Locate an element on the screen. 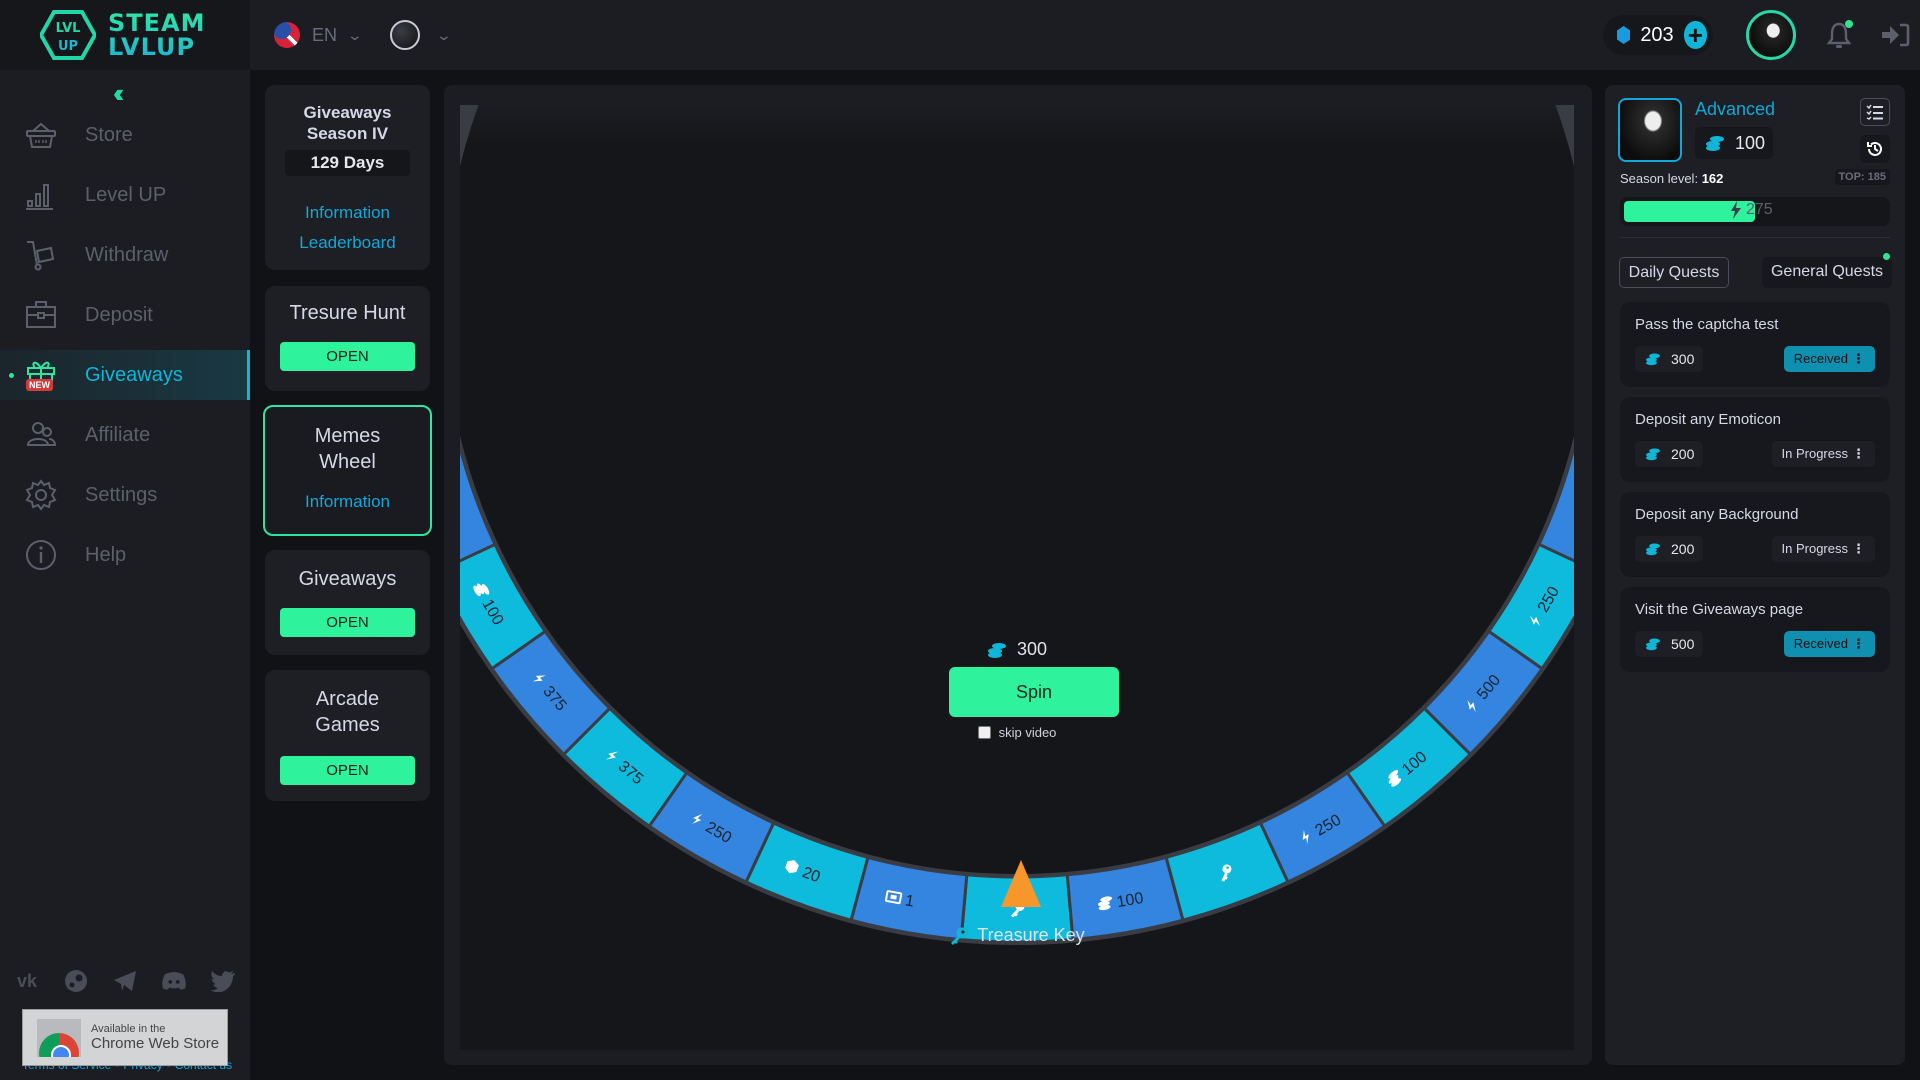 The image size is (1920, 1080). sidebar-item-settings: Settings is located at coordinates (125, 495).